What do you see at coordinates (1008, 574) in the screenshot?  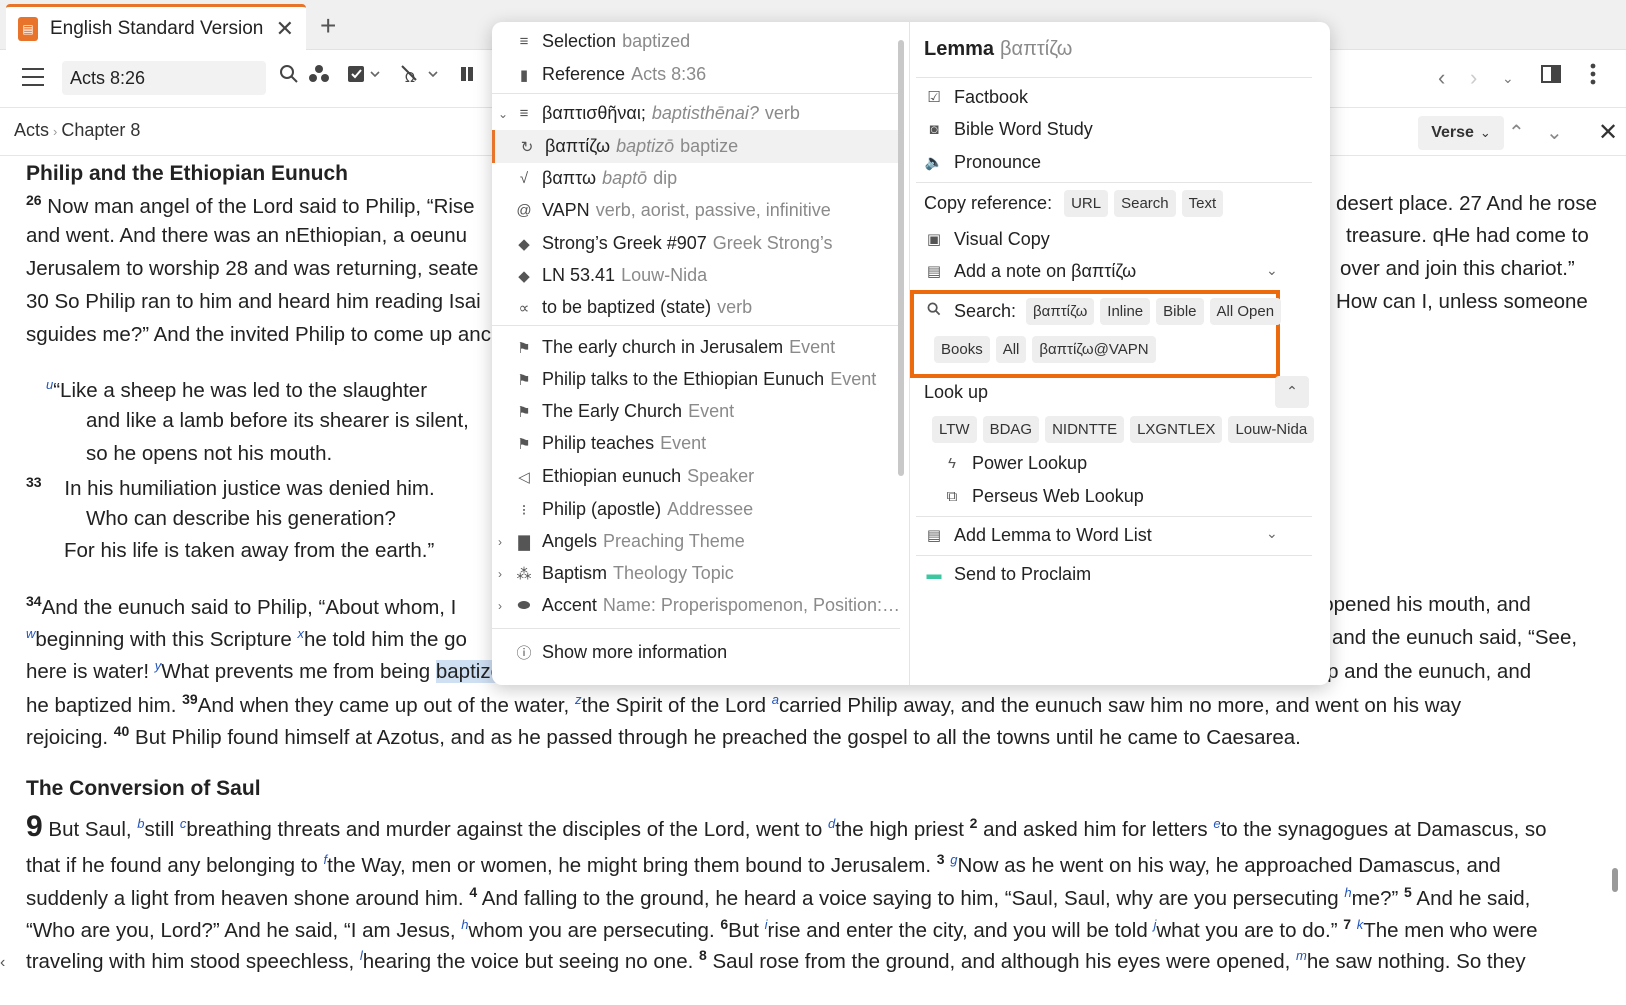 I see `send-to-proclaim-item: ▬ Send to Proclaim` at bounding box center [1008, 574].